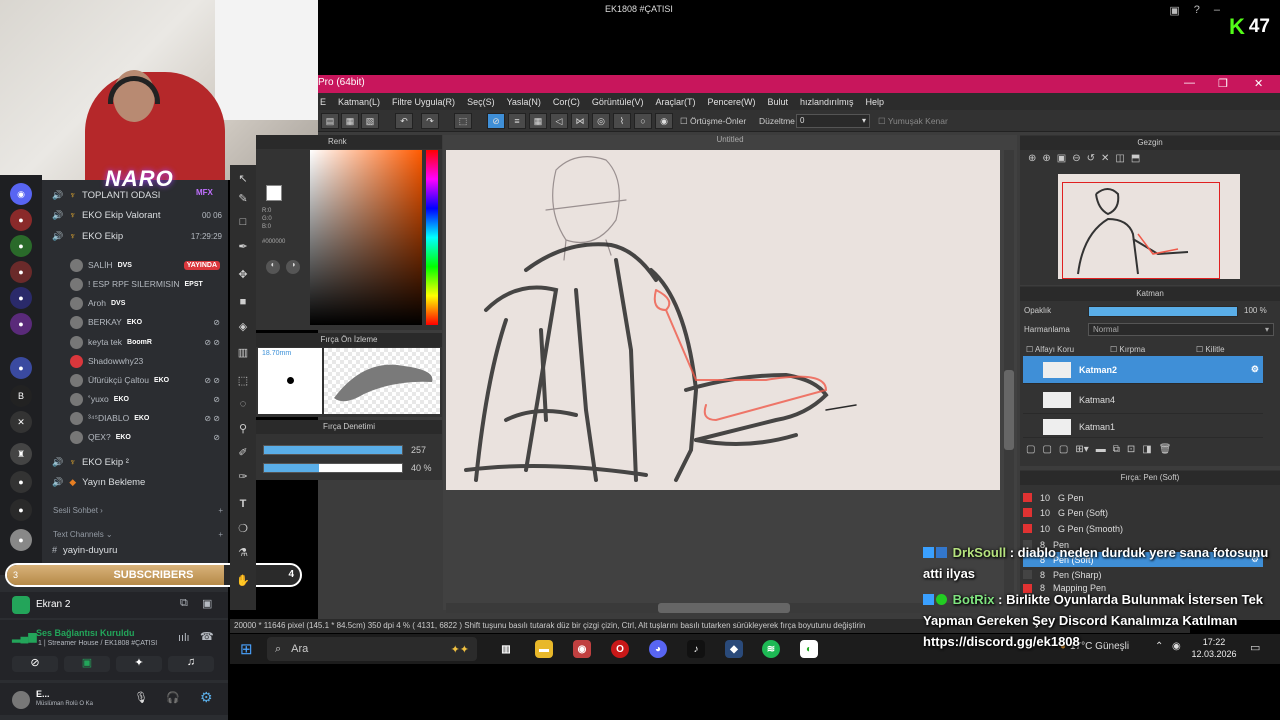 This screenshot has width=1280, height=720. I want to click on reset-icon: ✕, so click(1105, 158).